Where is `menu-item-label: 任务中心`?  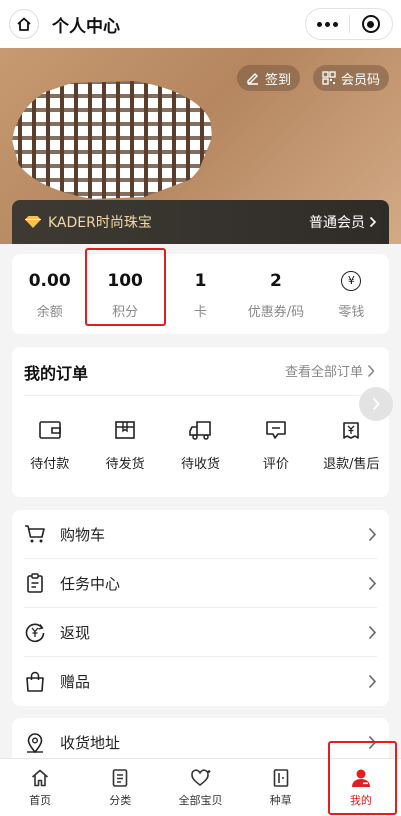 menu-item-label: 任务中心 is located at coordinates (90, 583).